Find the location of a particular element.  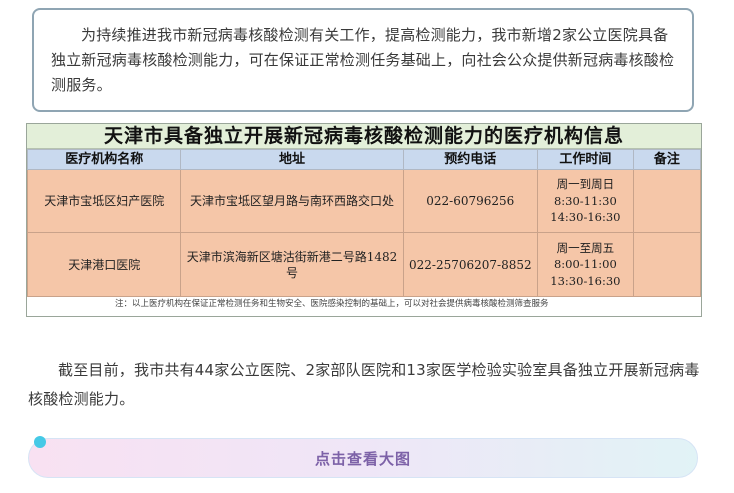

header-hours: 工作时间 is located at coordinates (585, 159).